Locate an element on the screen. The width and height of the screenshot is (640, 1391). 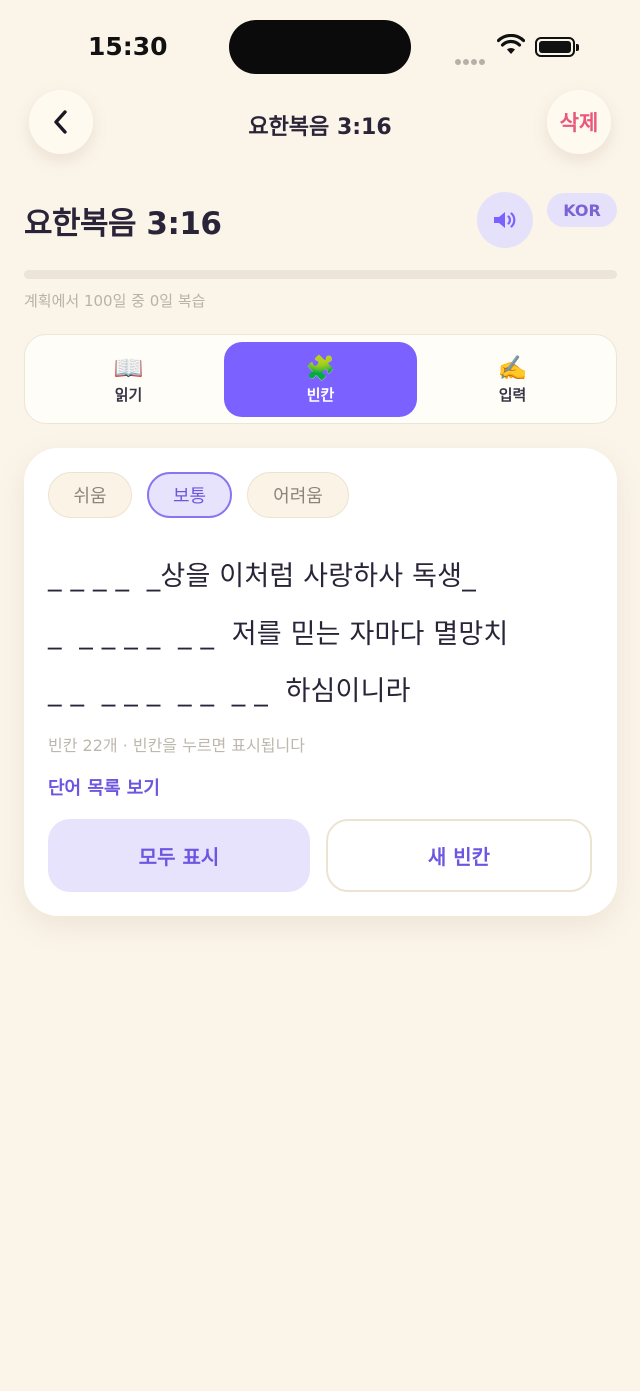
status-bar: 15:30 is located at coordinates (320, 45).